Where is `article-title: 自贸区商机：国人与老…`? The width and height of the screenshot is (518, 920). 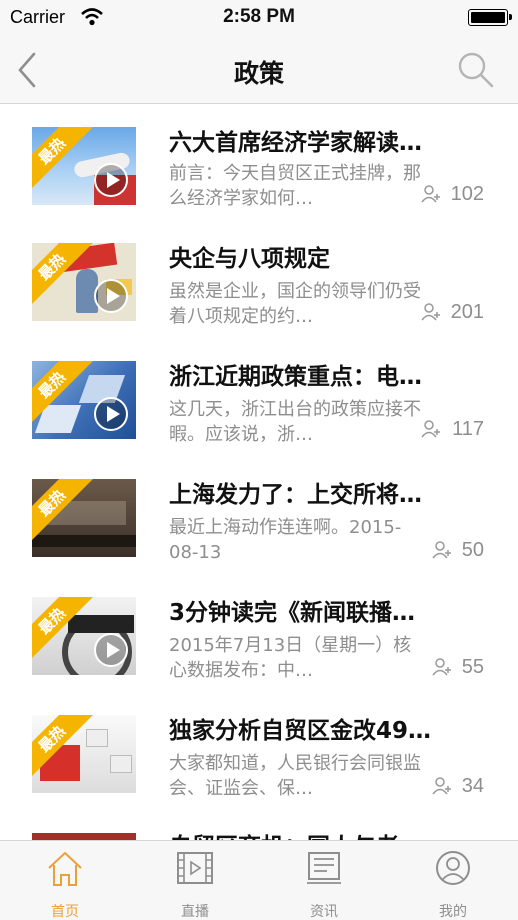
article-title: 自贸区商机：国人与老… is located at coordinates (324, 833).